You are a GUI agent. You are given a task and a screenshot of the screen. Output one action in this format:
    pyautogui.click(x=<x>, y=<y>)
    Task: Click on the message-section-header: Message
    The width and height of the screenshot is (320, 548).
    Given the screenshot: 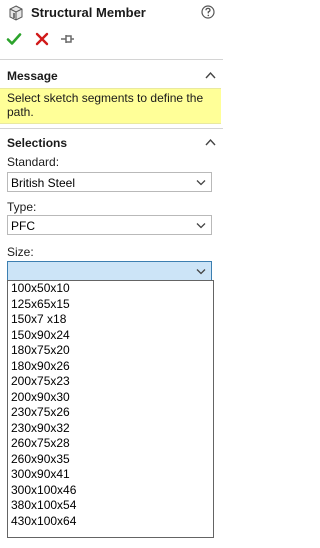 What is the action you would take?
    pyautogui.click(x=111, y=76)
    